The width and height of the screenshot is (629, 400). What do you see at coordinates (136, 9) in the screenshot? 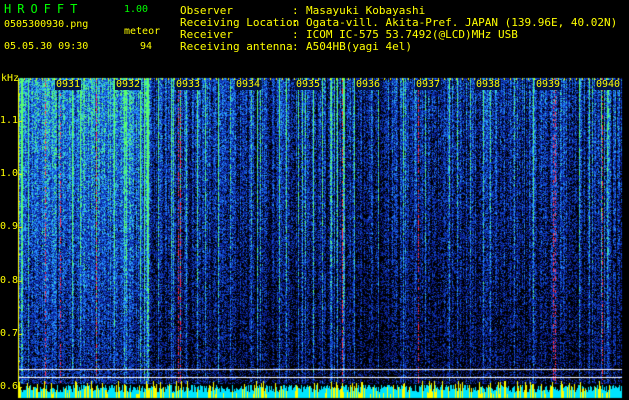
I see `app-version: 1.00` at bounding box center [136, 9].